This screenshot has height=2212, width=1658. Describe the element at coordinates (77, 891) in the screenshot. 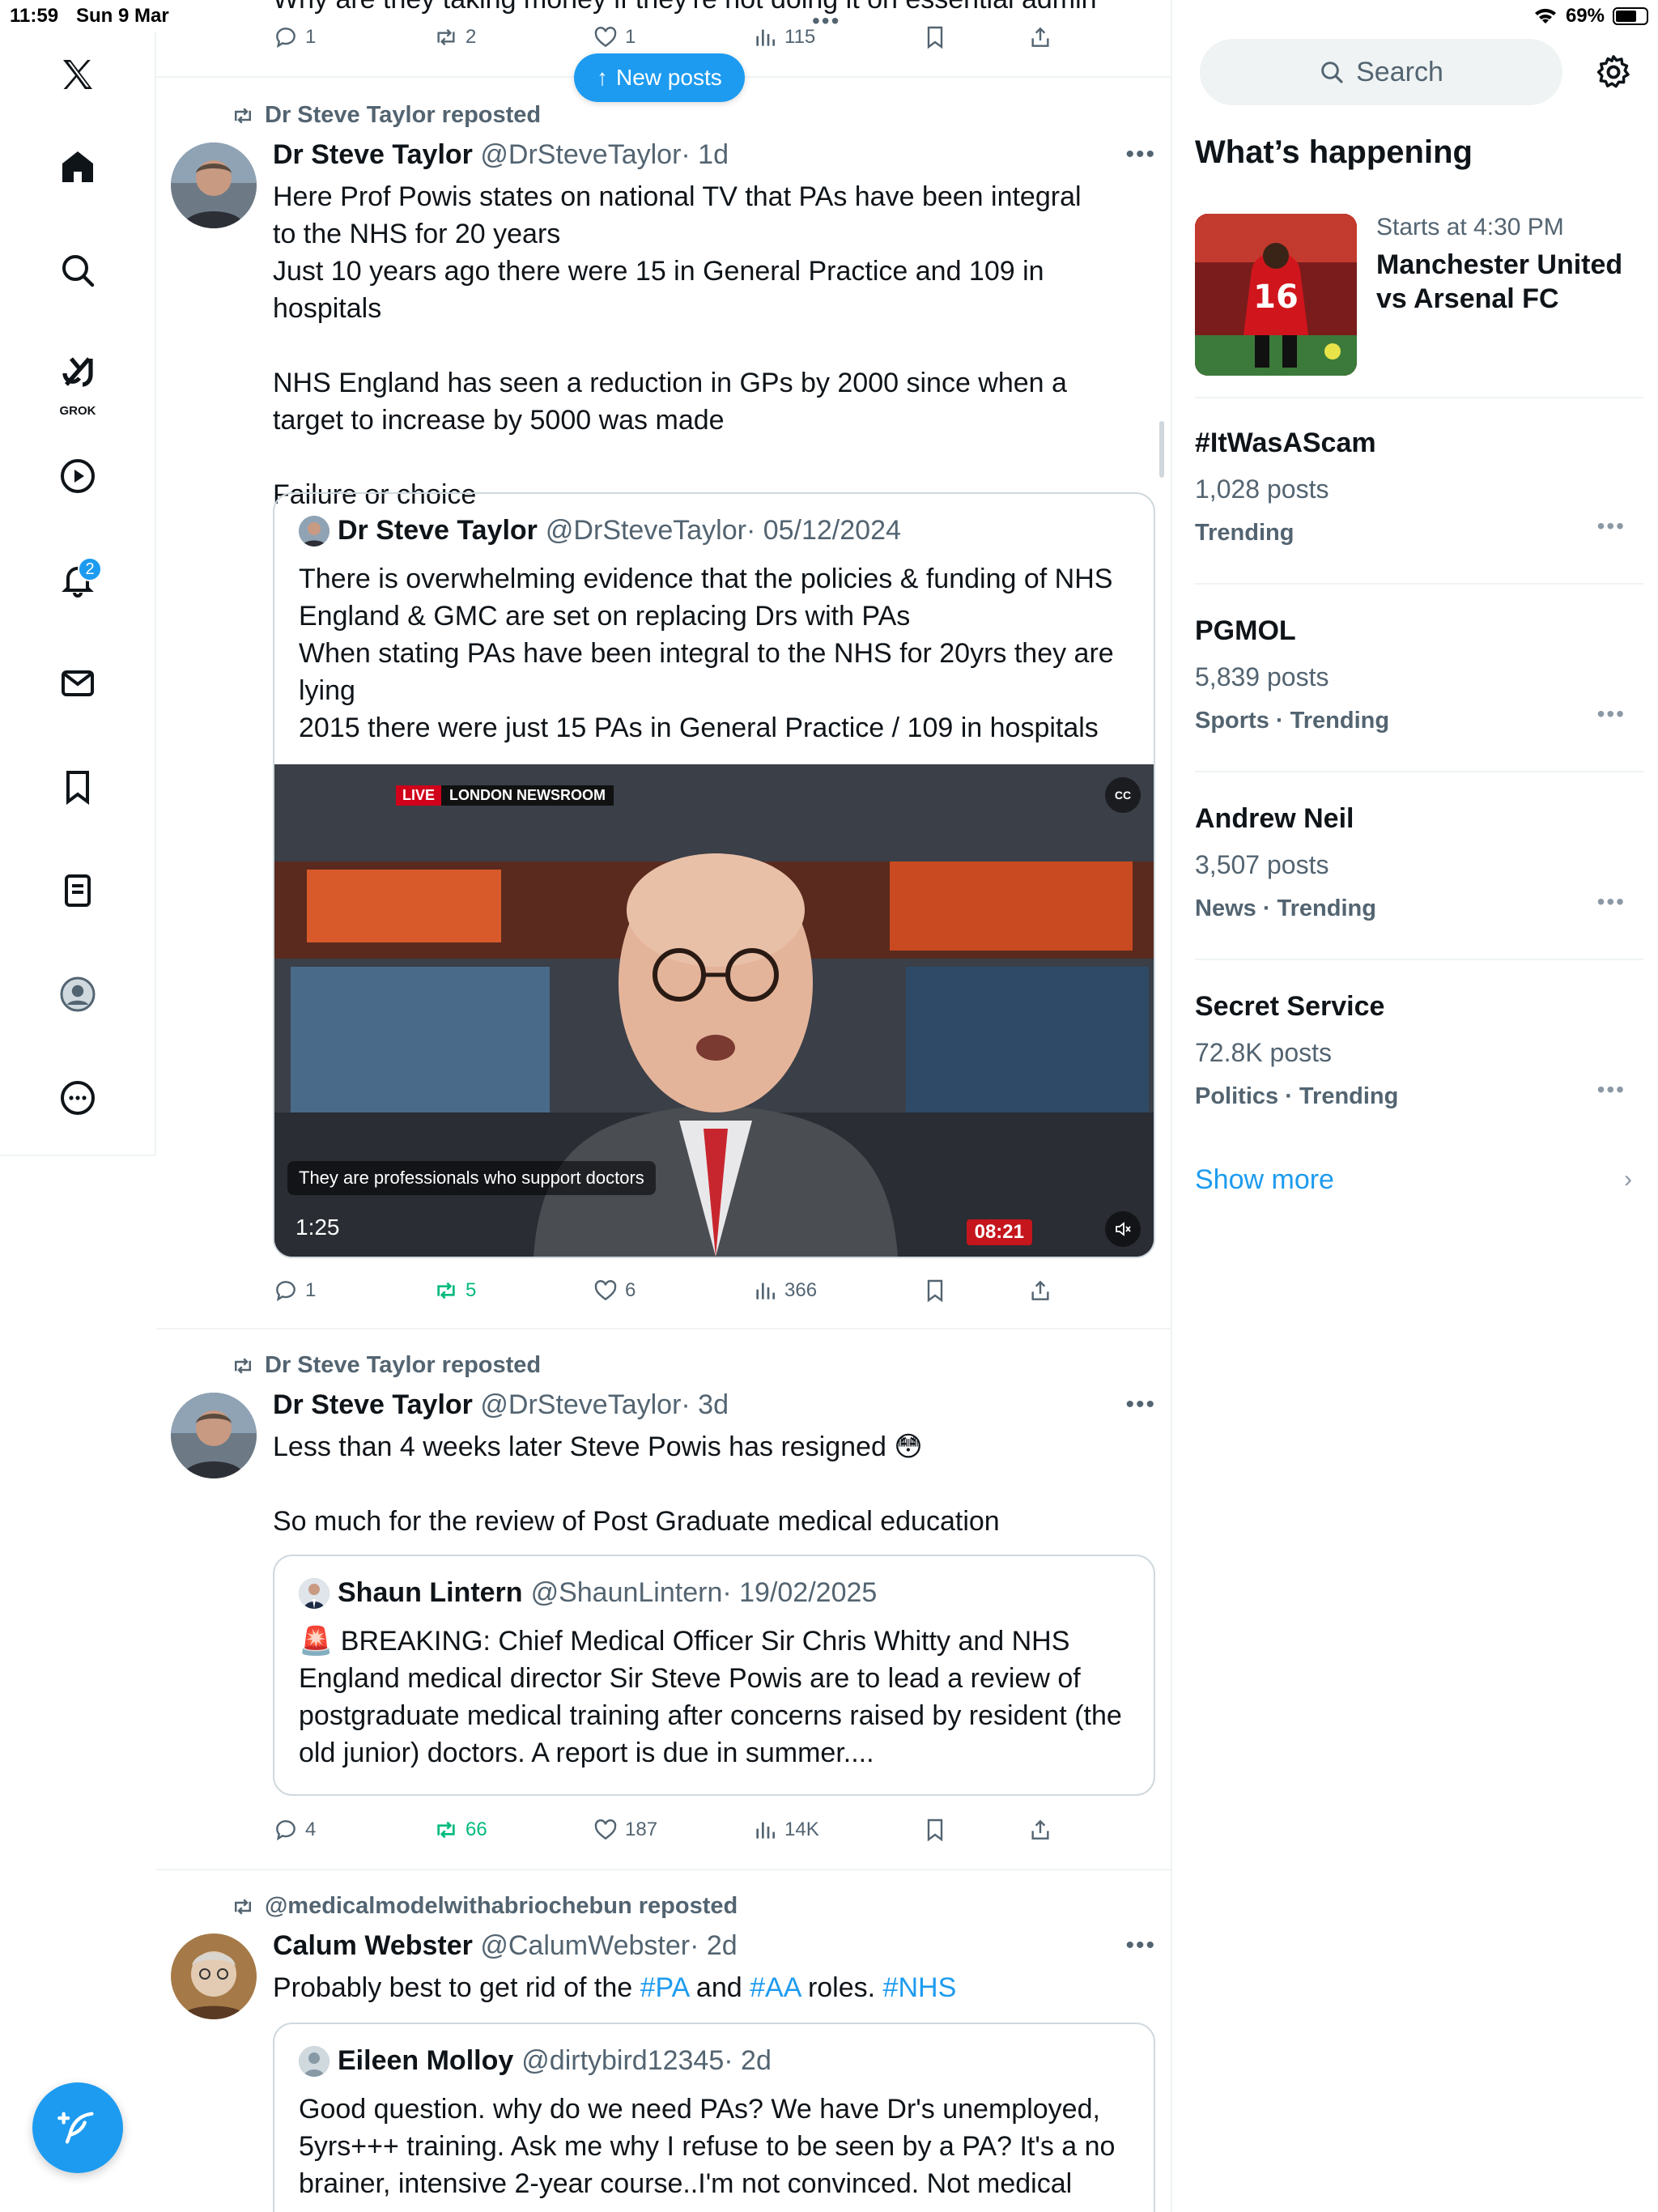

I see `lists-icon` at that location.